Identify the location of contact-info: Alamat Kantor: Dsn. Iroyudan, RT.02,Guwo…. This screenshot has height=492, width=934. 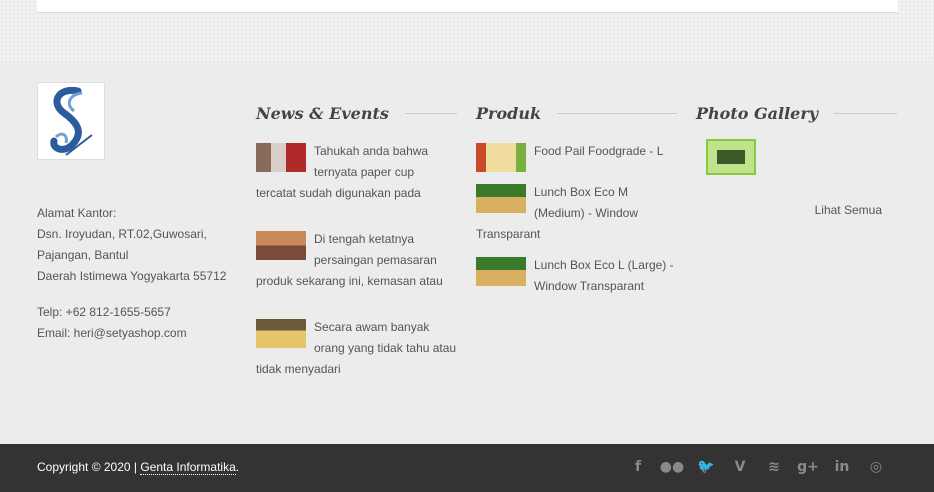
(137, 273).